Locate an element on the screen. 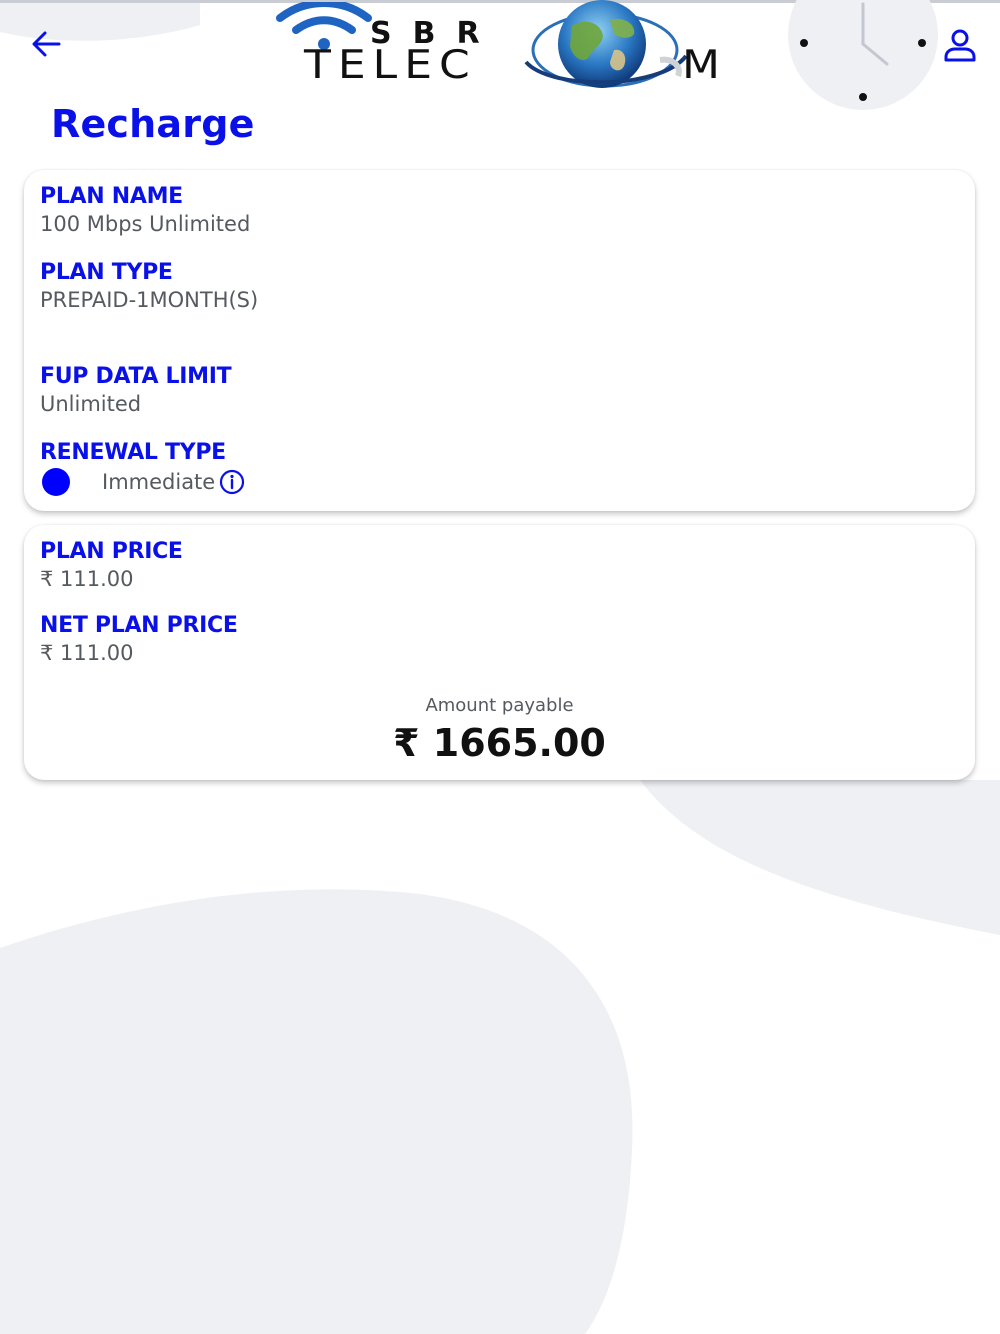 The image size is (1000, 1334). brand-logo: SBR TELEC M is located at coordinates (514, 46).